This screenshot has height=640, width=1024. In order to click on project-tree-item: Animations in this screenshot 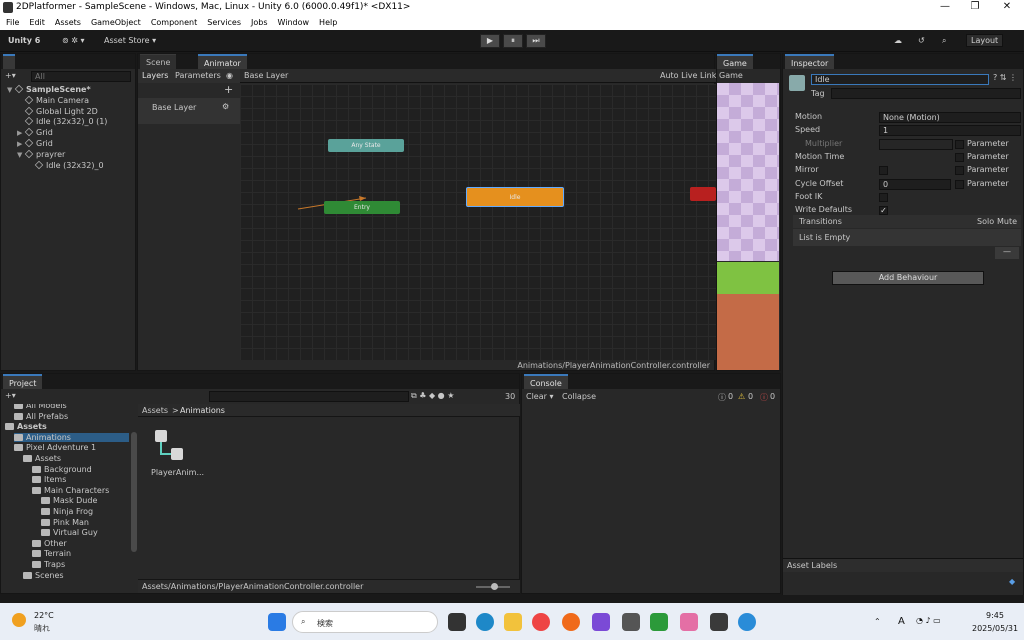, I will do `click(71, 437)`.